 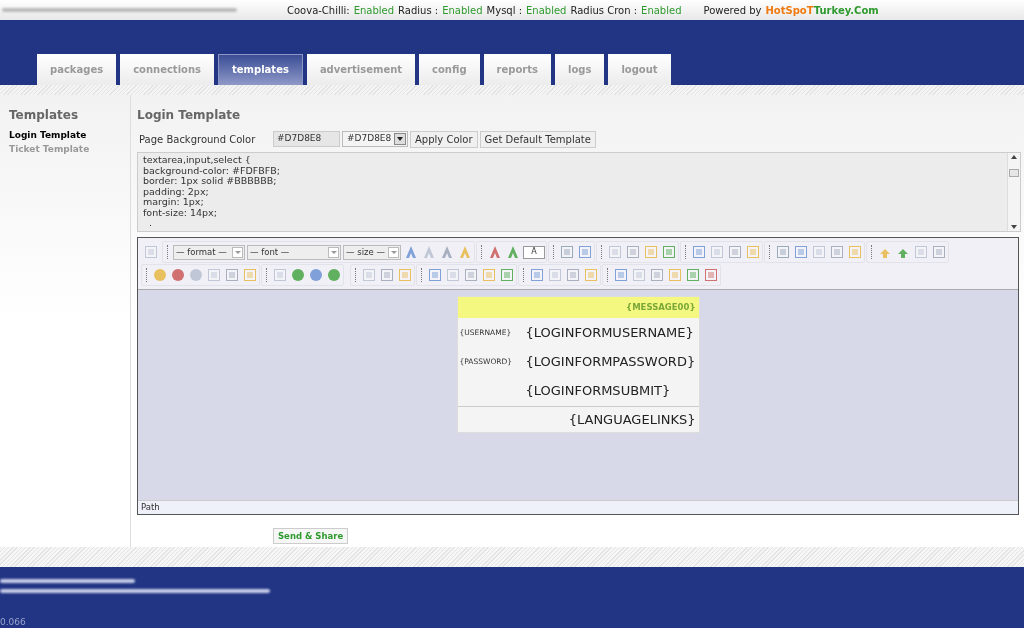 What do you see at coordinates (418, 10) in the screenshot?
I see `status-label: Radius :` at bounding box center [418, 10].